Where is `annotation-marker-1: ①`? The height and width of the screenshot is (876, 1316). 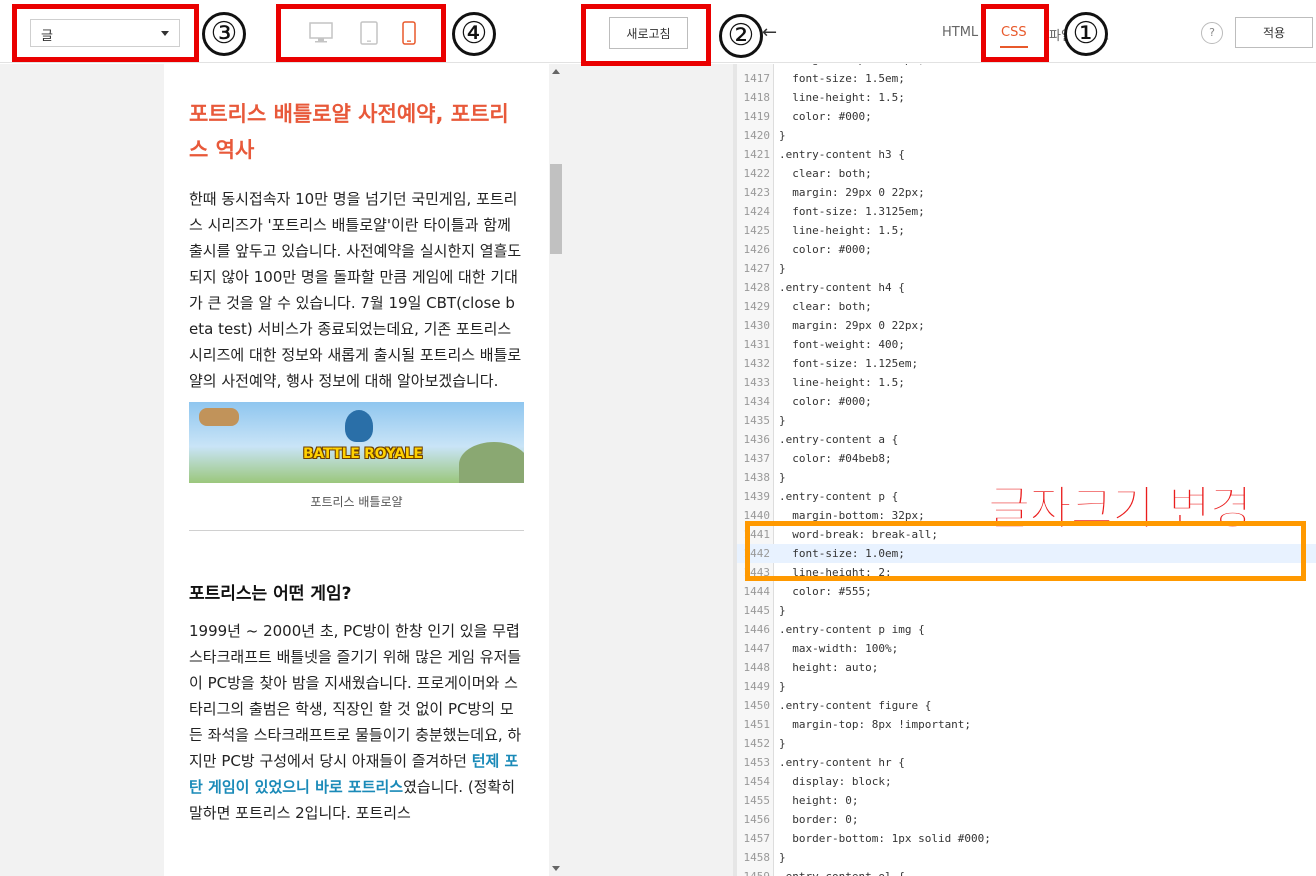 annotation-marker-1: ① is located at coordinates (1086, 34).